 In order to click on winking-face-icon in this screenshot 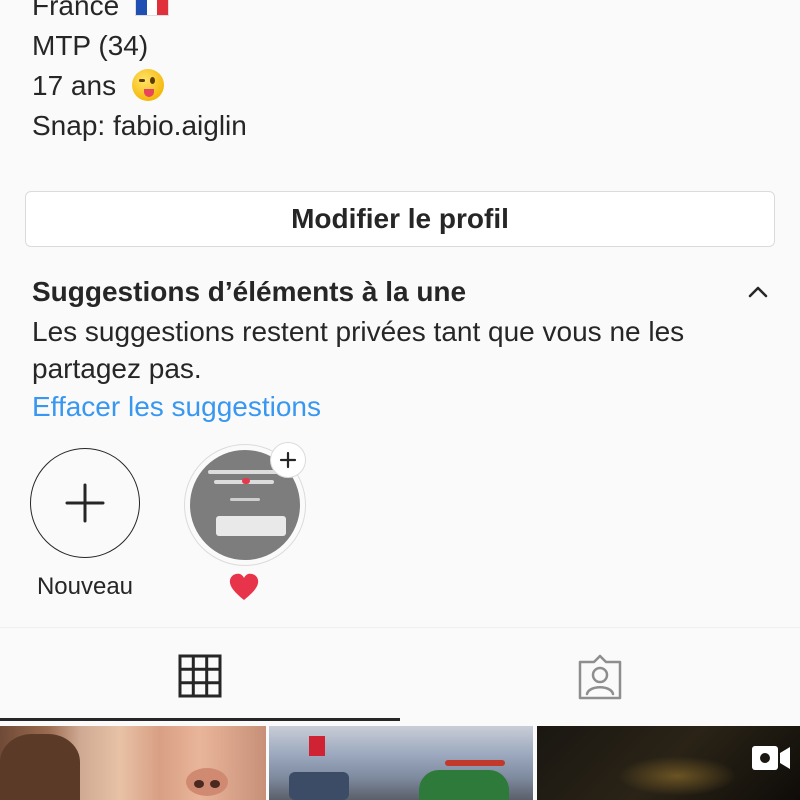, I will do `click(147, 84)`.